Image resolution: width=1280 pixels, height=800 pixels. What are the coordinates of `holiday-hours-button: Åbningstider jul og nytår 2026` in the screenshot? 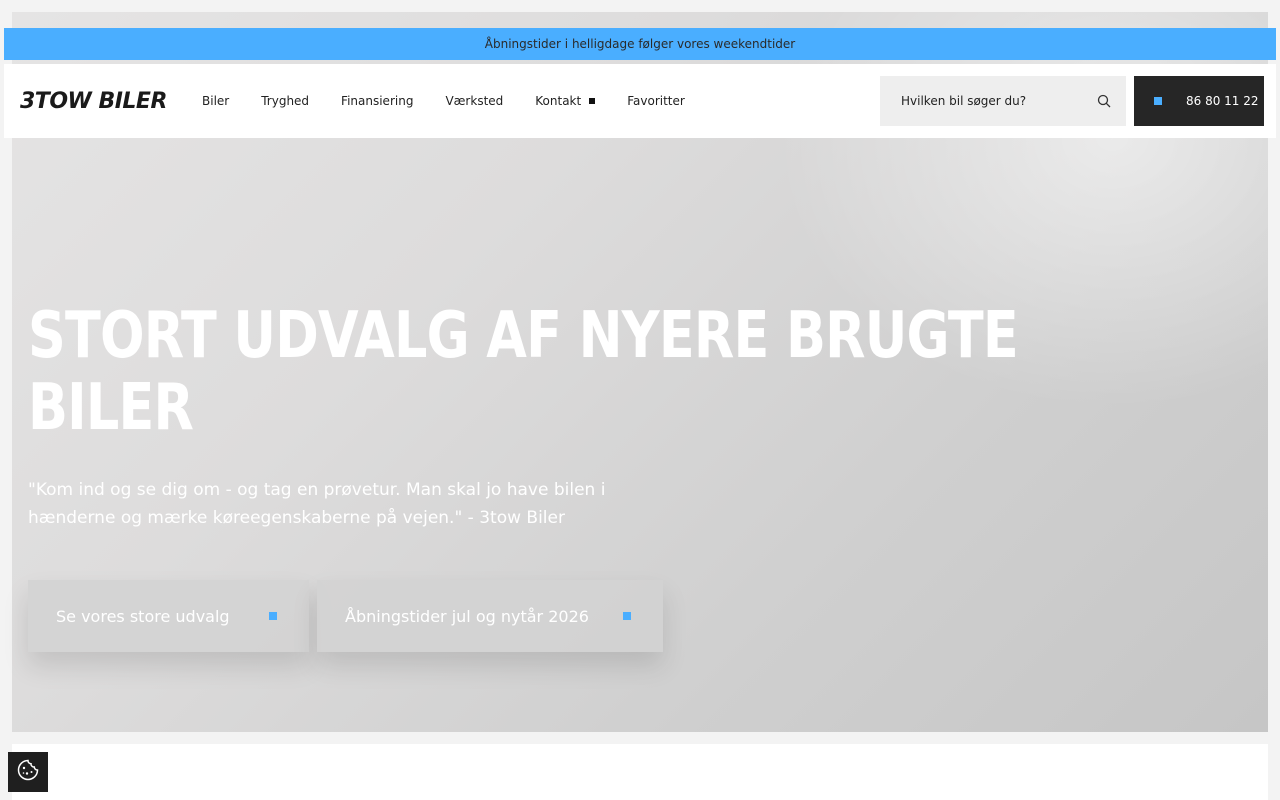 It's located at (490, 616).